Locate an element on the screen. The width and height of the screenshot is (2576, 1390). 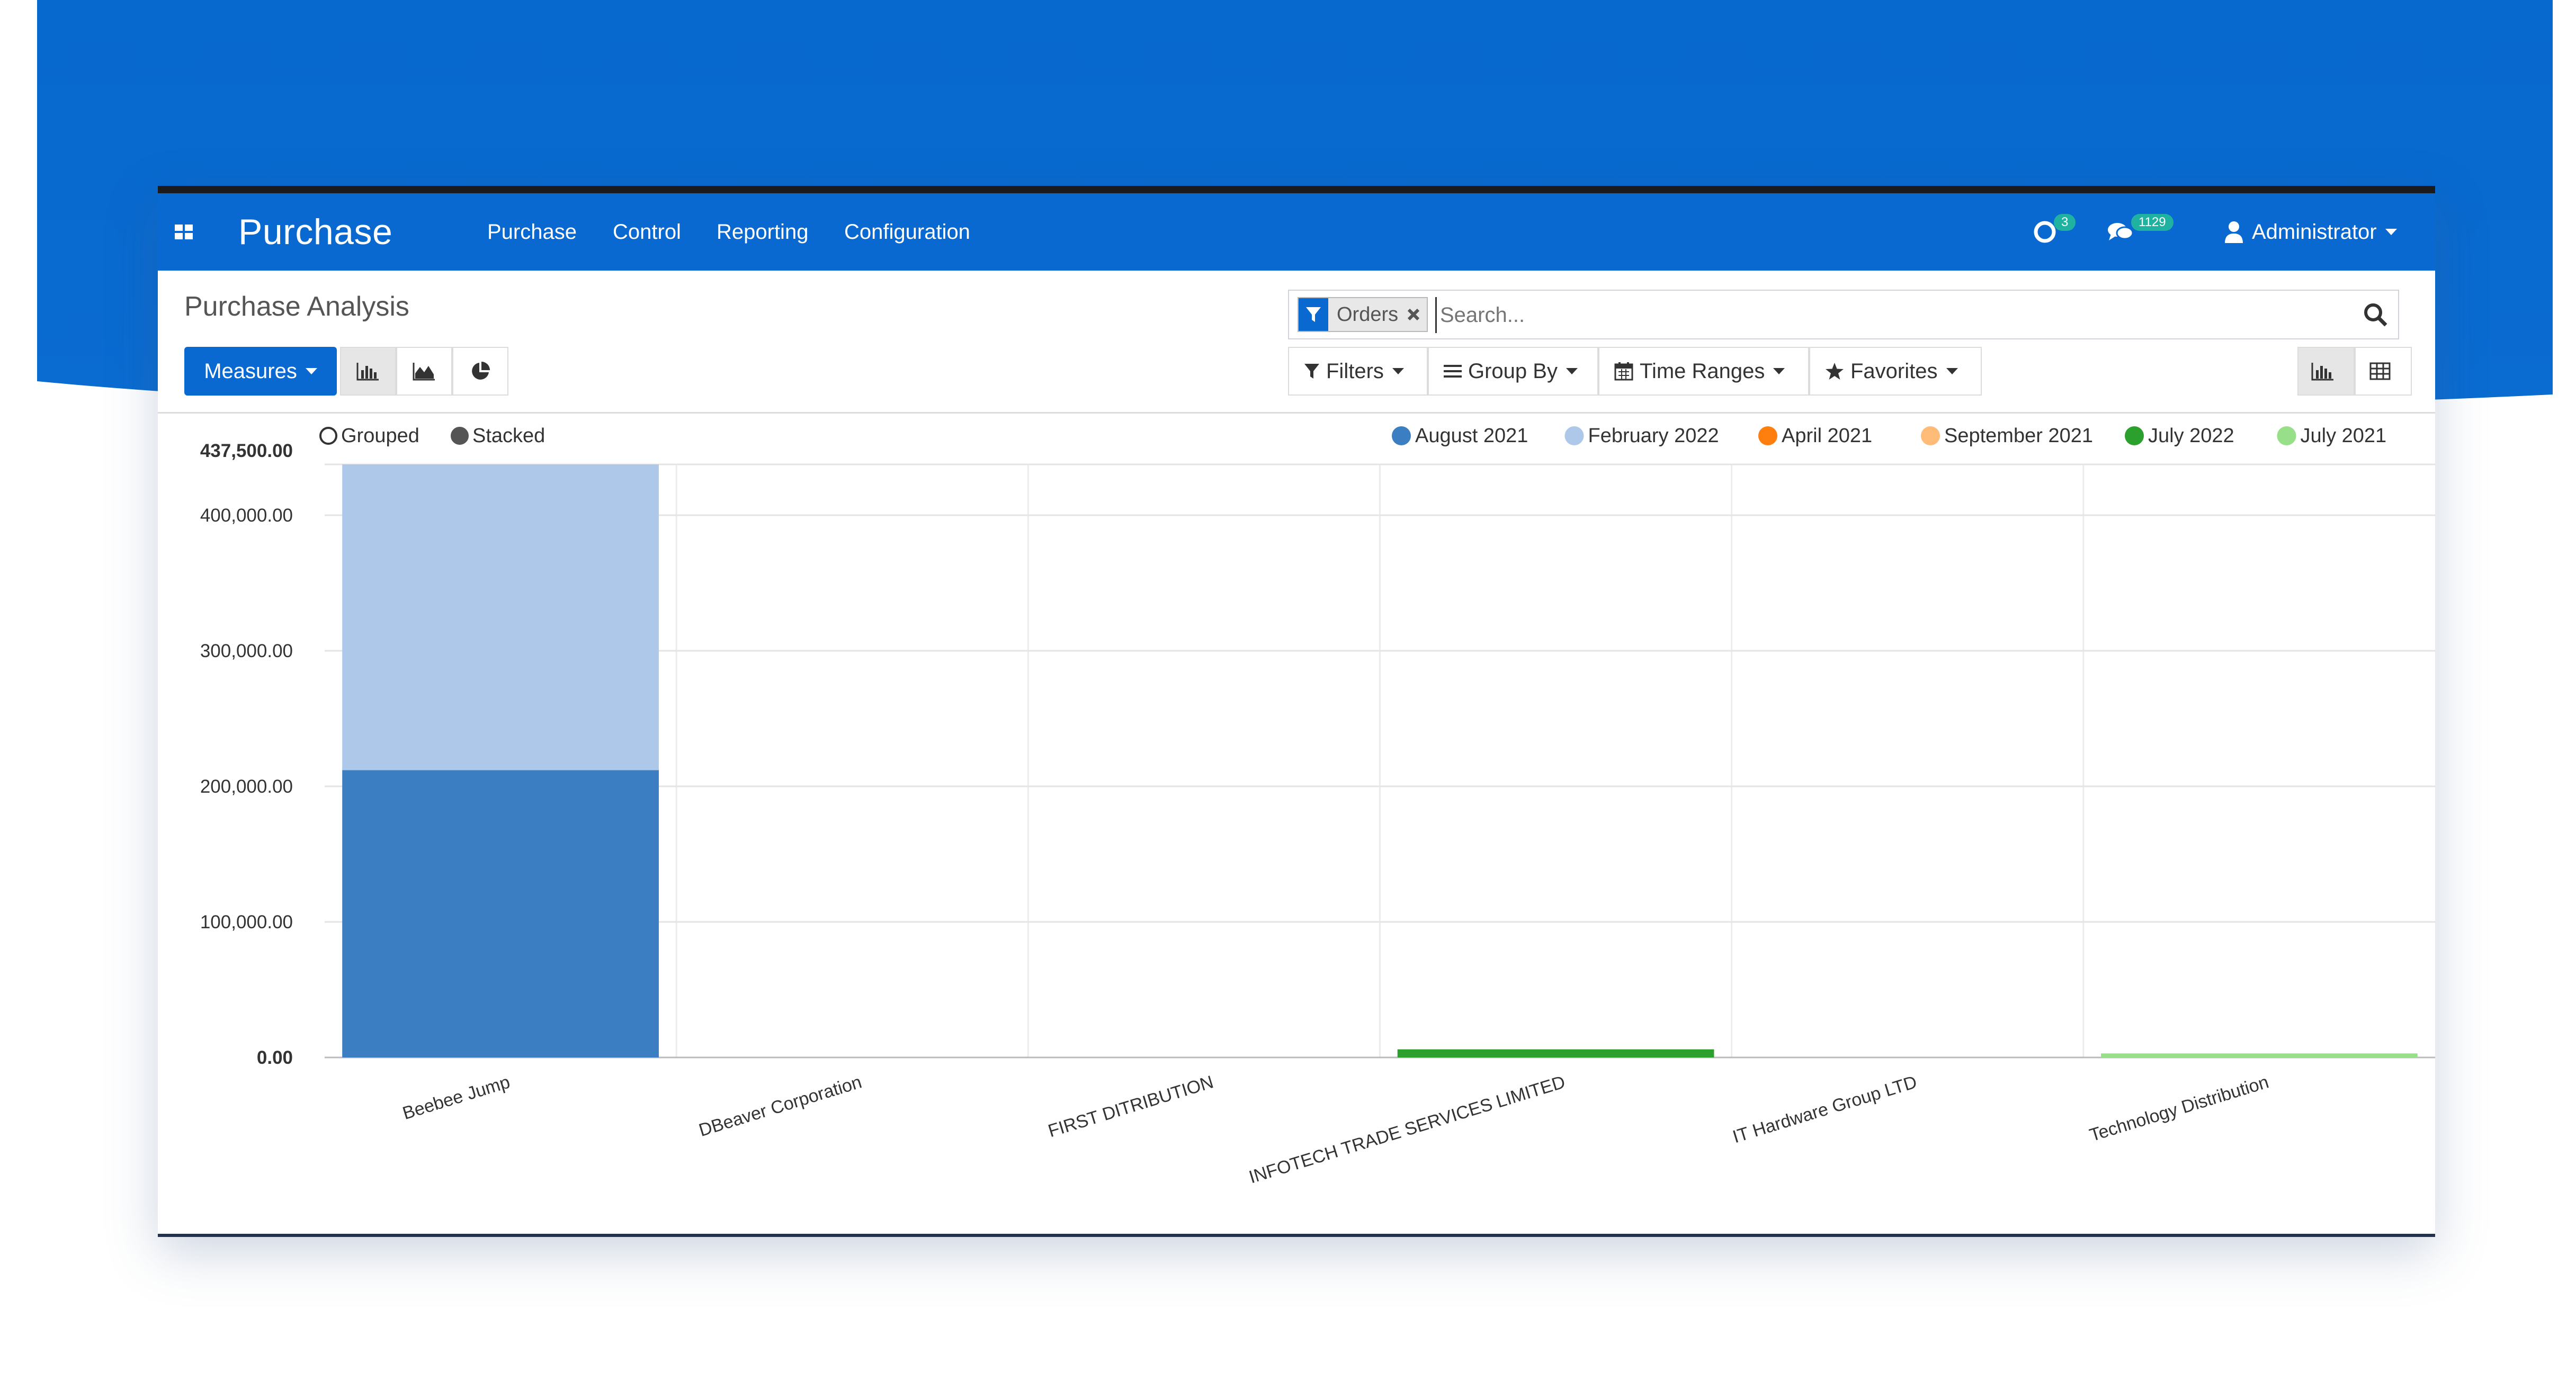
legend-label: April 2021 is located at coordinates (1827, 436).